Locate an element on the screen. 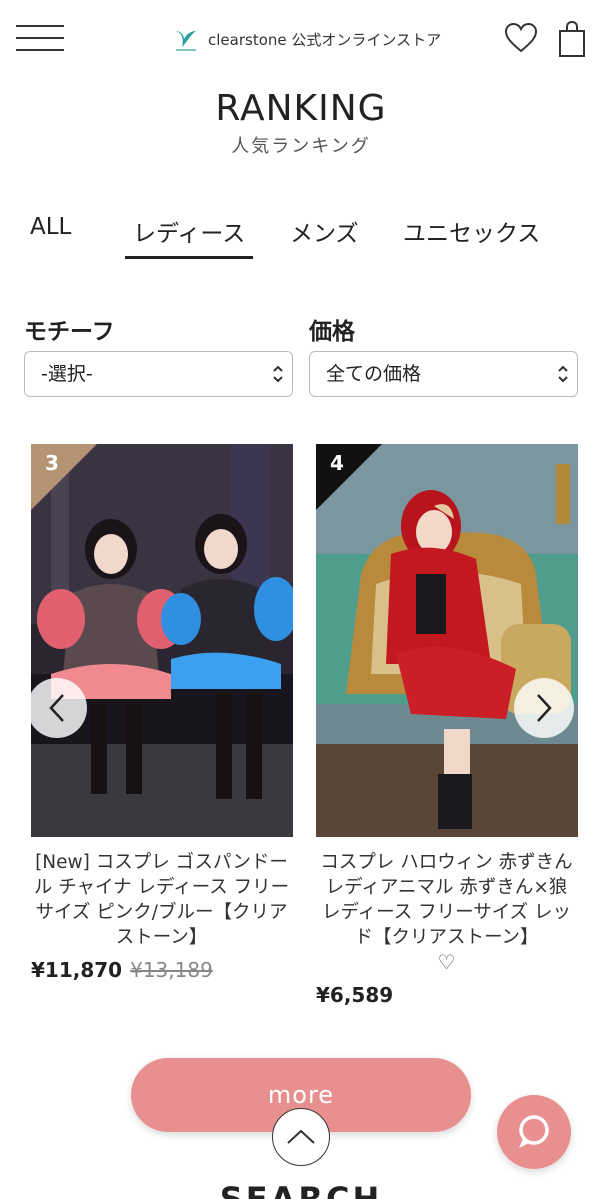 This screenshot has height=1199, width=602. header: clearstone 公式オンラインストア is located at coordinates (301, 39).